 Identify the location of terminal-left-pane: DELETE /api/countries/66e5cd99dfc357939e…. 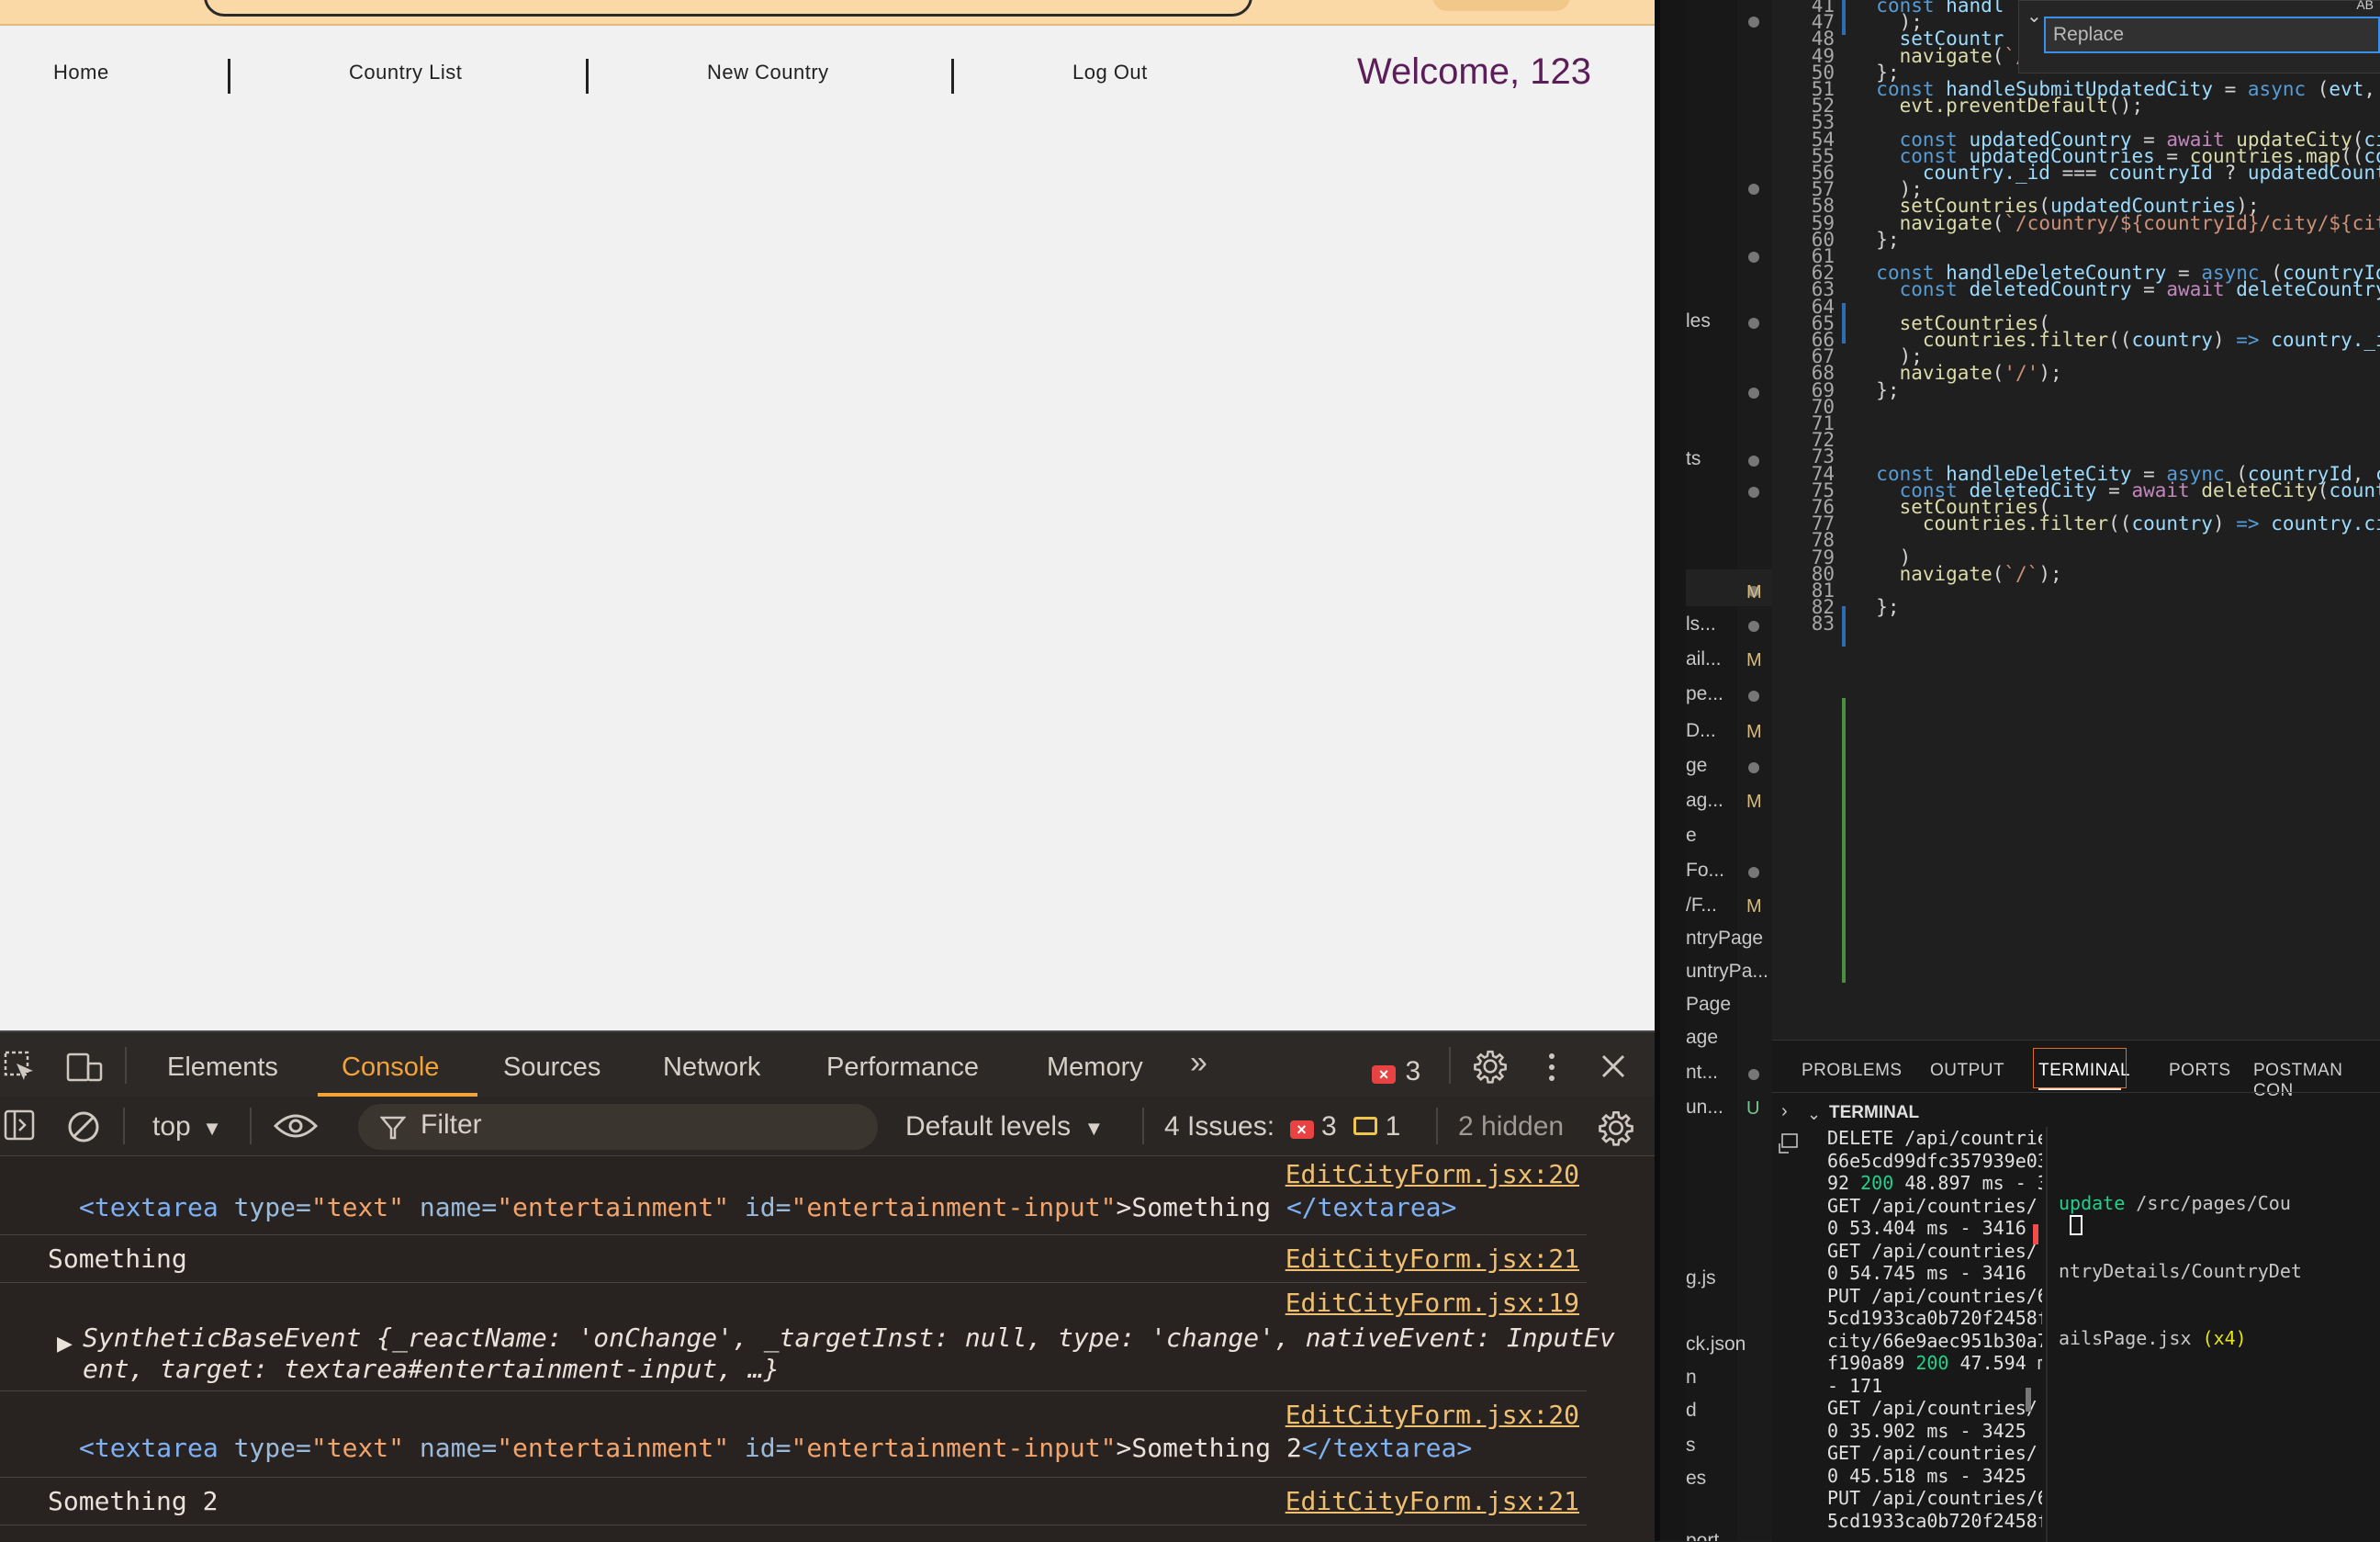
(1934, 1334).